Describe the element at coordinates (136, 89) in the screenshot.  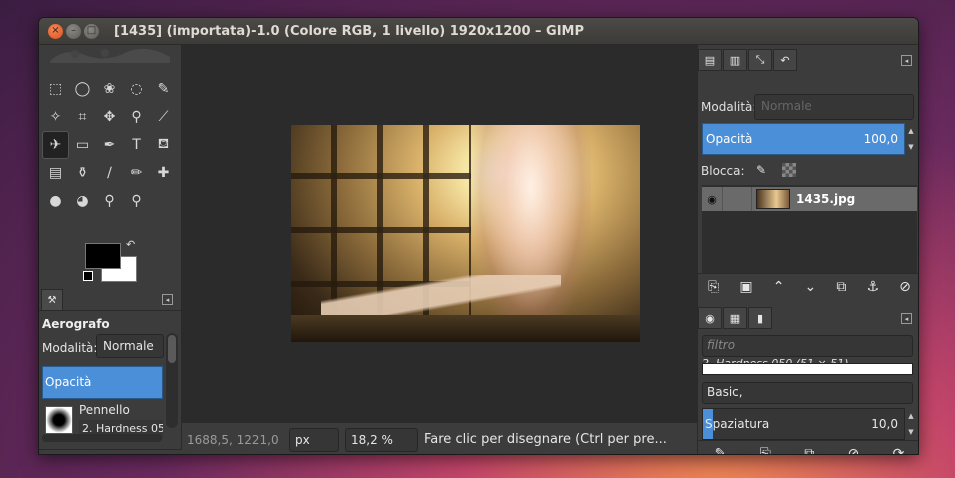
I see `fuzzy-select-icon: ◌` at that location.